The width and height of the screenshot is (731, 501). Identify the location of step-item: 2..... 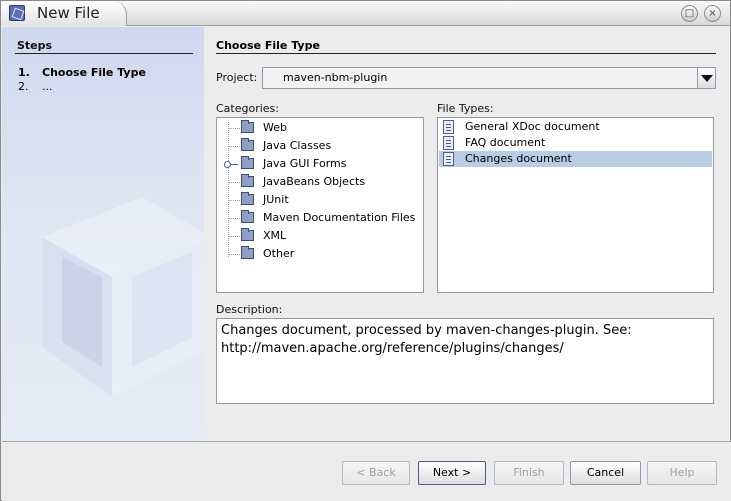
(35, 86).